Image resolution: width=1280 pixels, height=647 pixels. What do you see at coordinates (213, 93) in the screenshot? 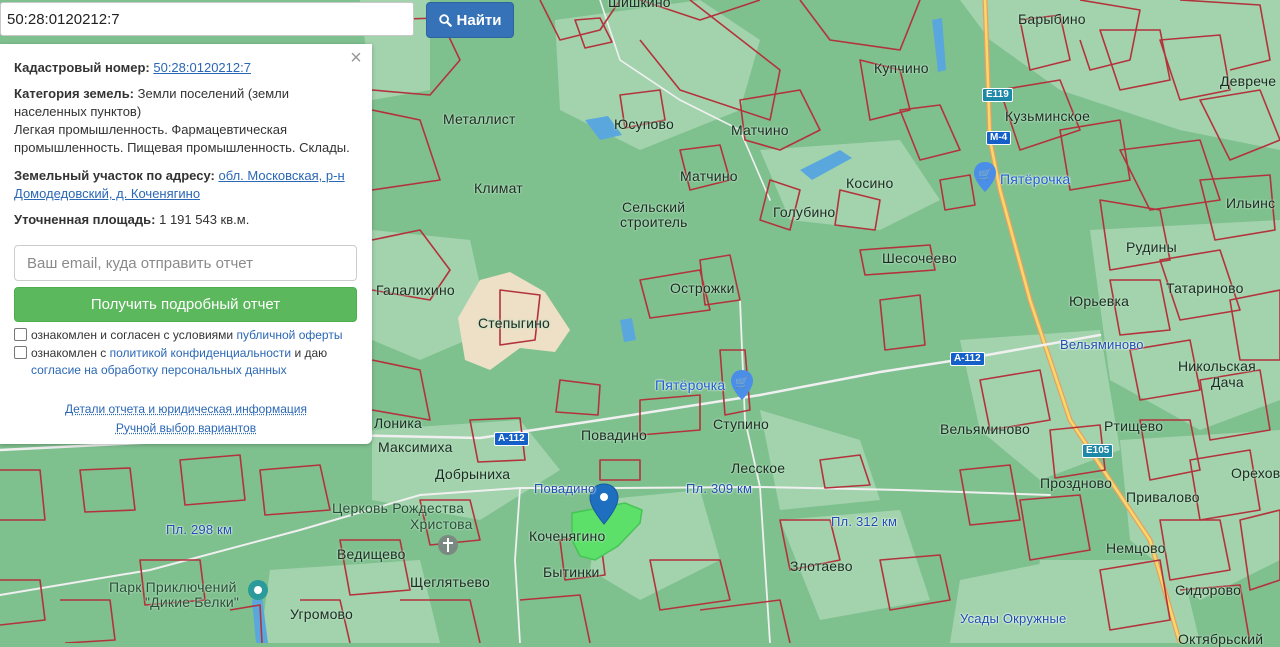
I see `land-category-value: Земли поселений (земли` at bounding box center [213, 93].